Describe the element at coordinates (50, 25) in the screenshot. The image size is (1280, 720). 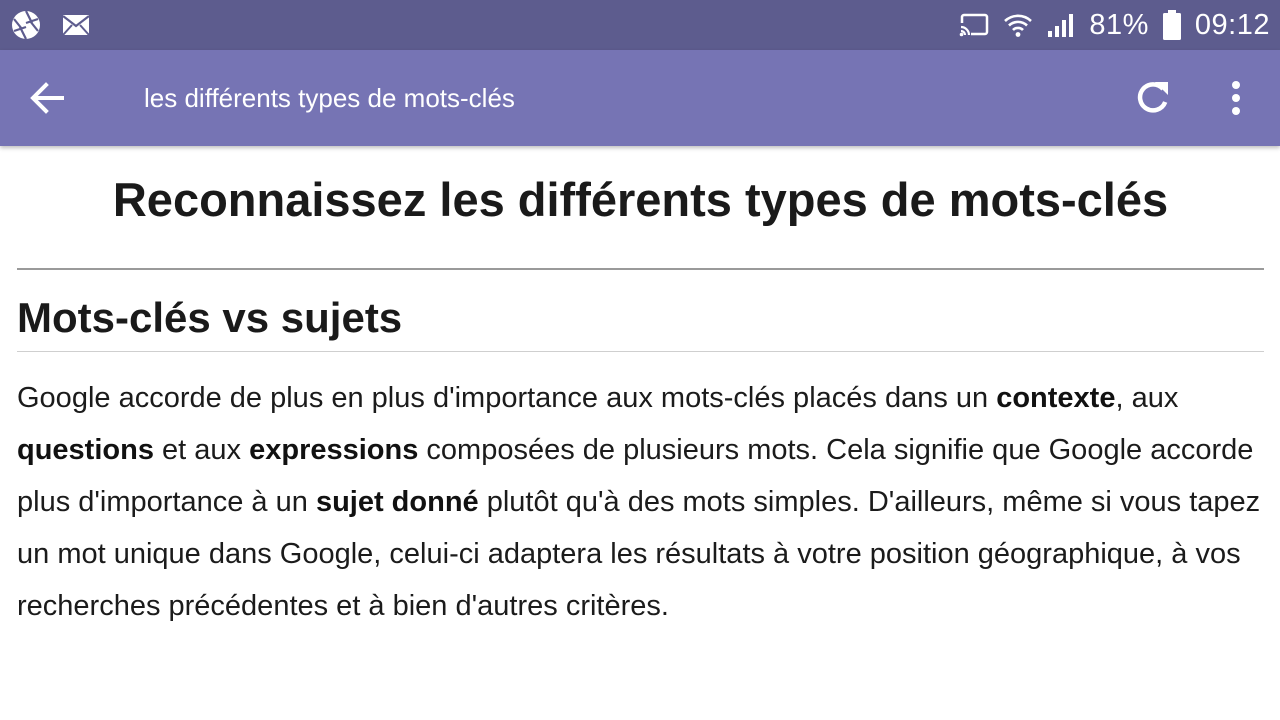
I see `status-left-icons` at that location.